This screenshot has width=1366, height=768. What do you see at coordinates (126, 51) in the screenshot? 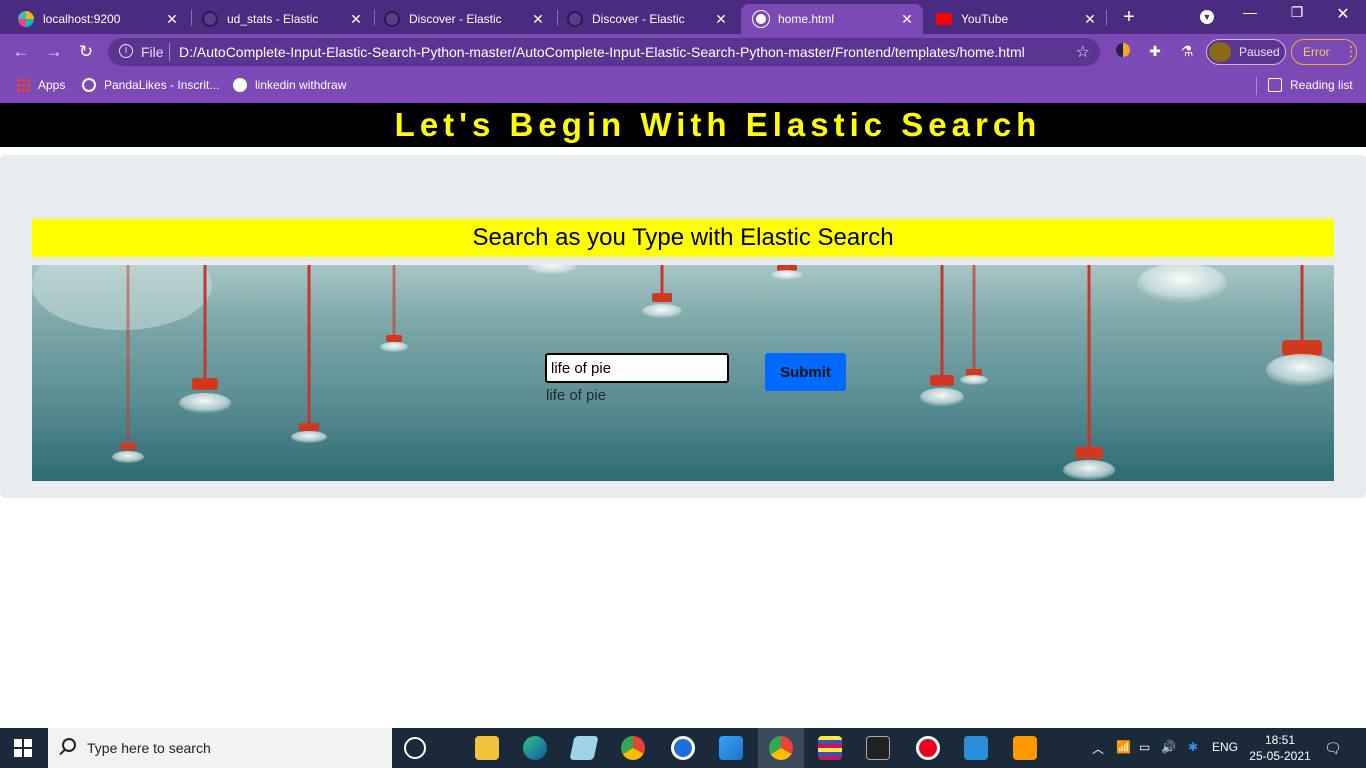
I see `info-icon: i` at bounding box center [126, 51].